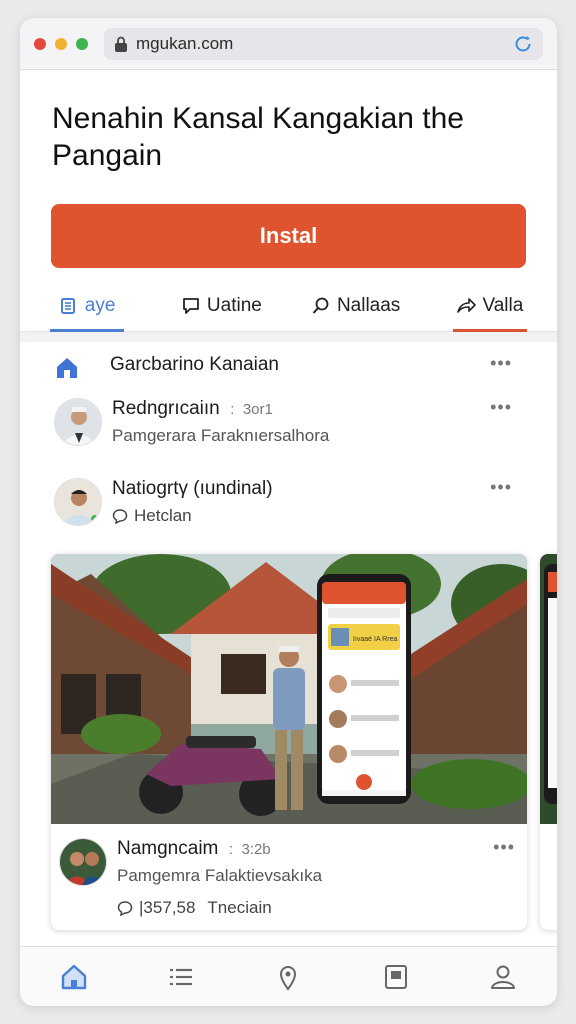 Image resolution: width=576 pixels, height=1024 pixels. Describe the element at coordinates (82, 43) in the screenshot. I see `maximize-dot` at that location.